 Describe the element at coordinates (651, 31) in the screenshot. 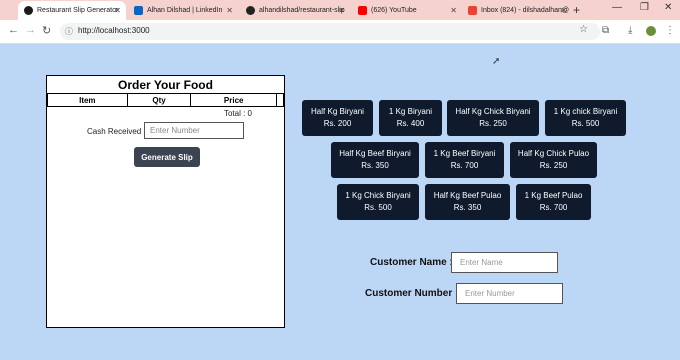

I see `profile-avatar` at that location.